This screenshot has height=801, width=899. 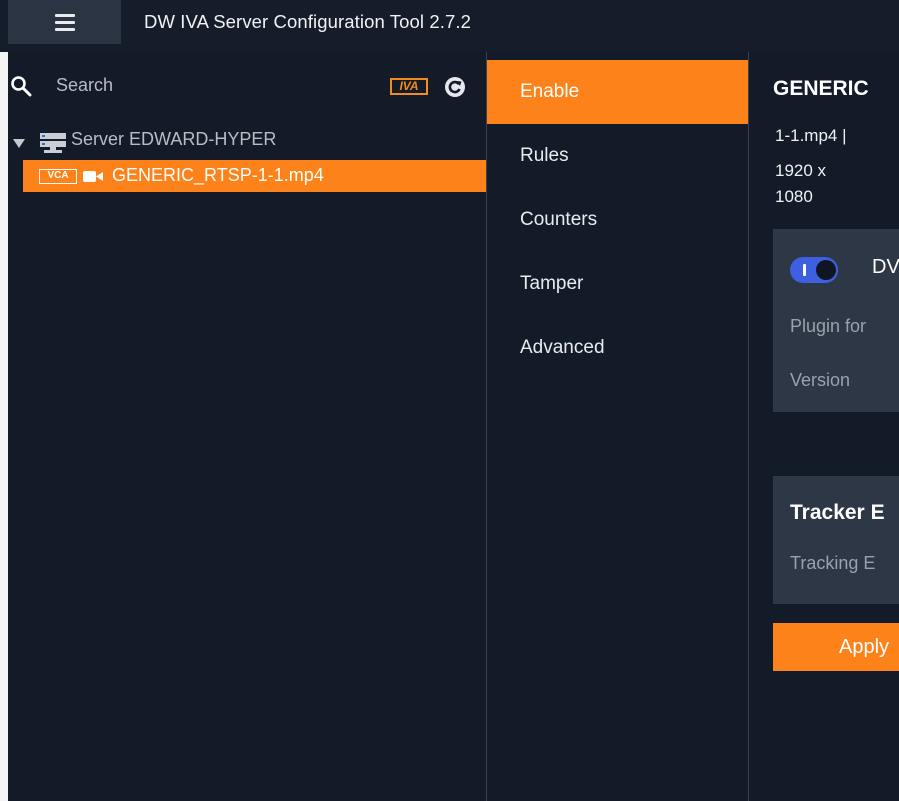 What do you see at coordinates (64, 22) in the screenshot?
I see `hamburger-menu-button` at bounding box center [64, 22].